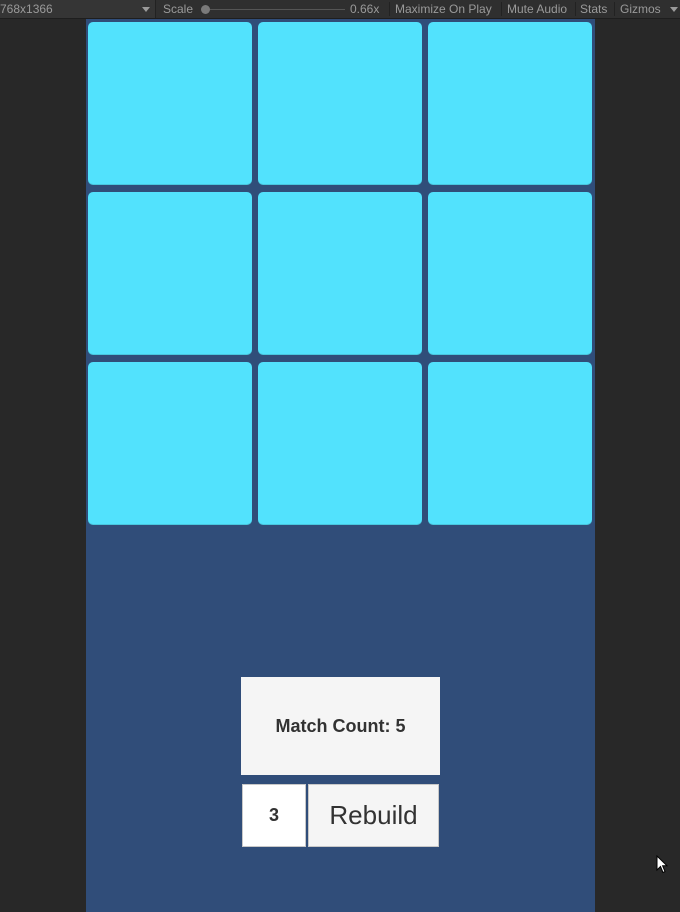  I want to click on match-count-label: Match Count: 5, so click(340, 725).